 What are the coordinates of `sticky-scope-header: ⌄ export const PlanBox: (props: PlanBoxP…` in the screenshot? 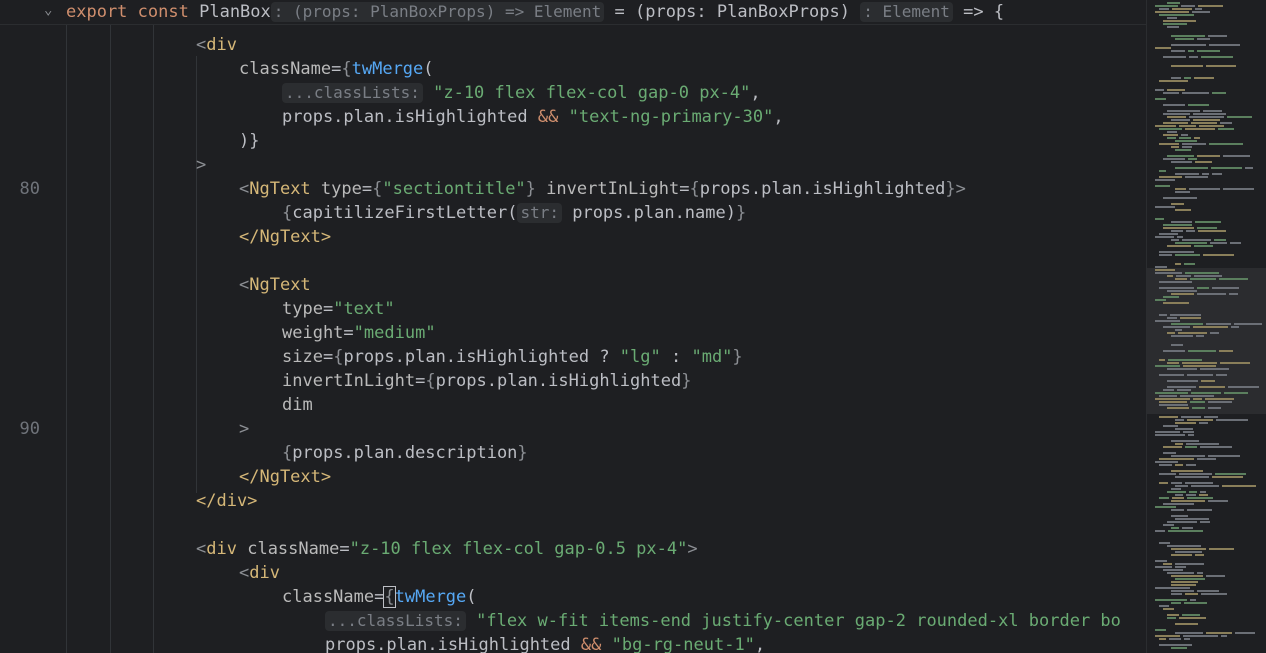 It's located at (573, 12).